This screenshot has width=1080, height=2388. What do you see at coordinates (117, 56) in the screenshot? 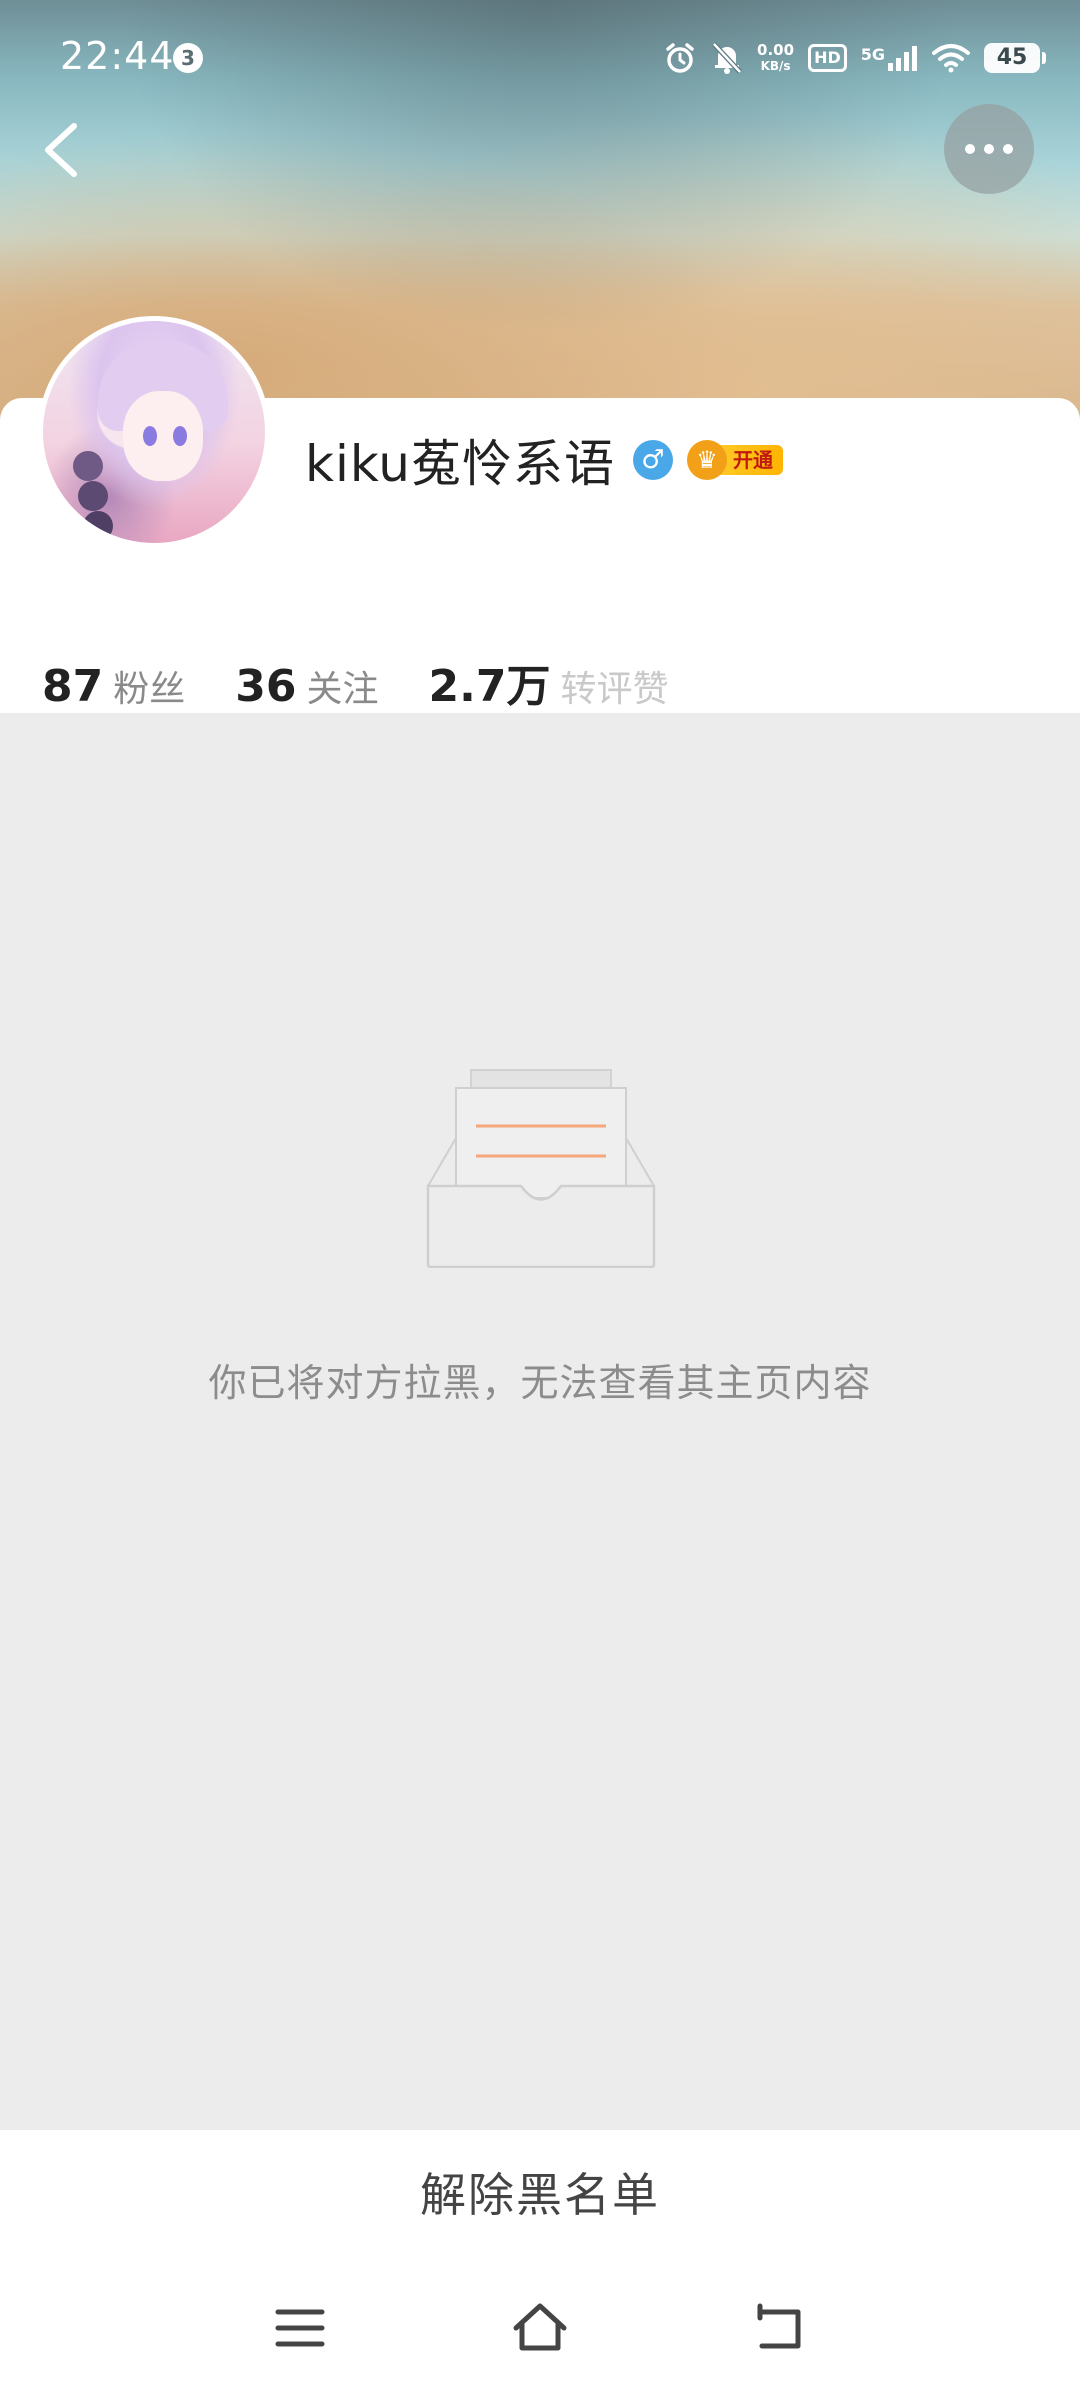
I see `status-time: 22:44` at bounding box center [117, 56].